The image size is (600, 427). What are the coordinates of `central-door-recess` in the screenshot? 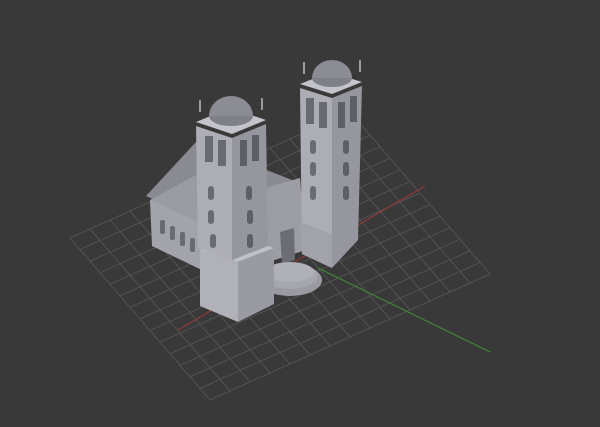 It's located at (287, 246).